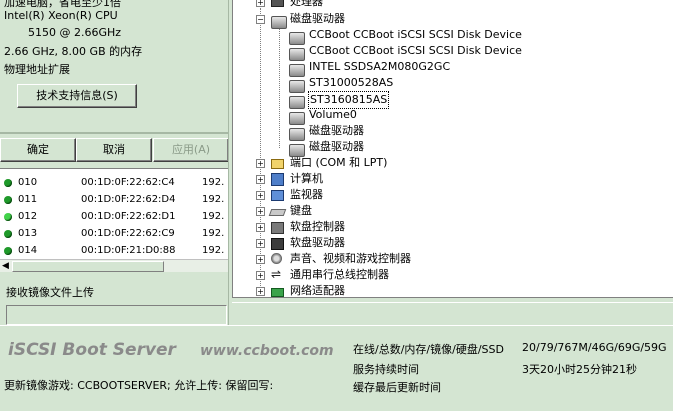  I want to click on cpu-memory: 2.66 GHz, 8.00 GB 的内存, so click(73, 51).